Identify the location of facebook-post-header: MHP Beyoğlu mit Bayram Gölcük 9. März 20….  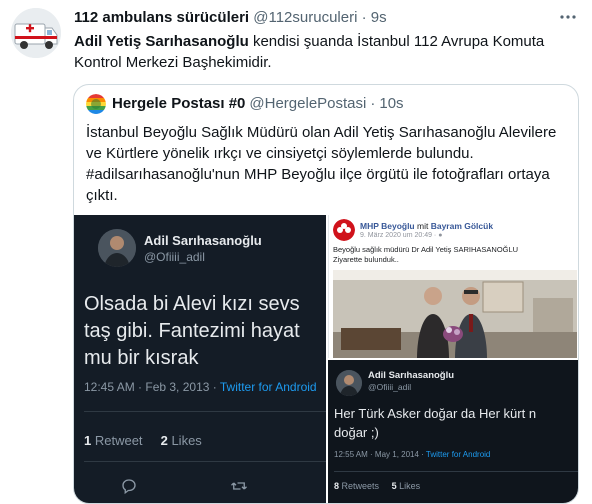
(413, 230).